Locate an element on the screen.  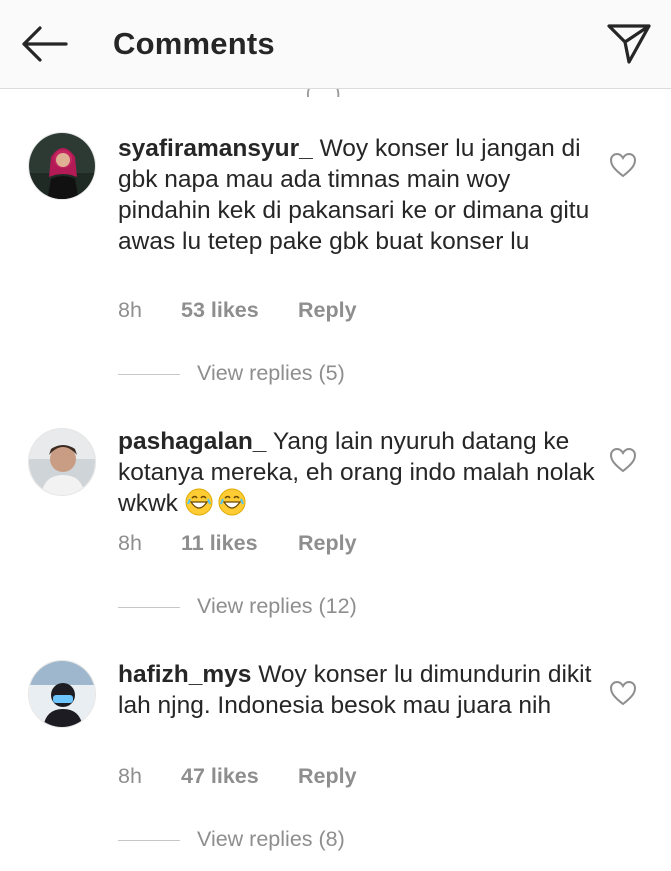
arrow-left-icon is located at coordinates (45, 44).